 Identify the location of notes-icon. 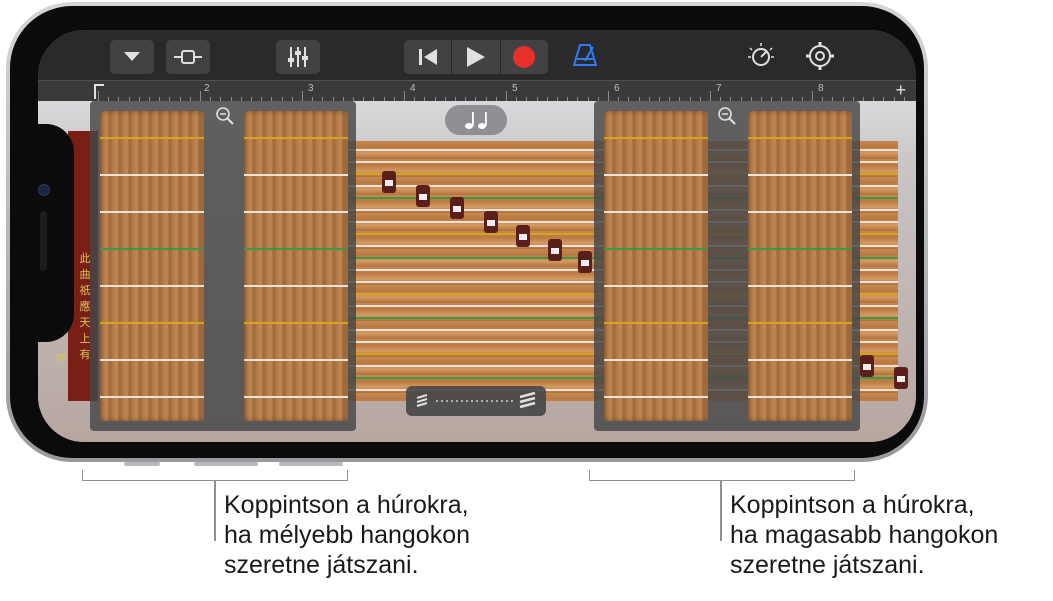
(476, 120).